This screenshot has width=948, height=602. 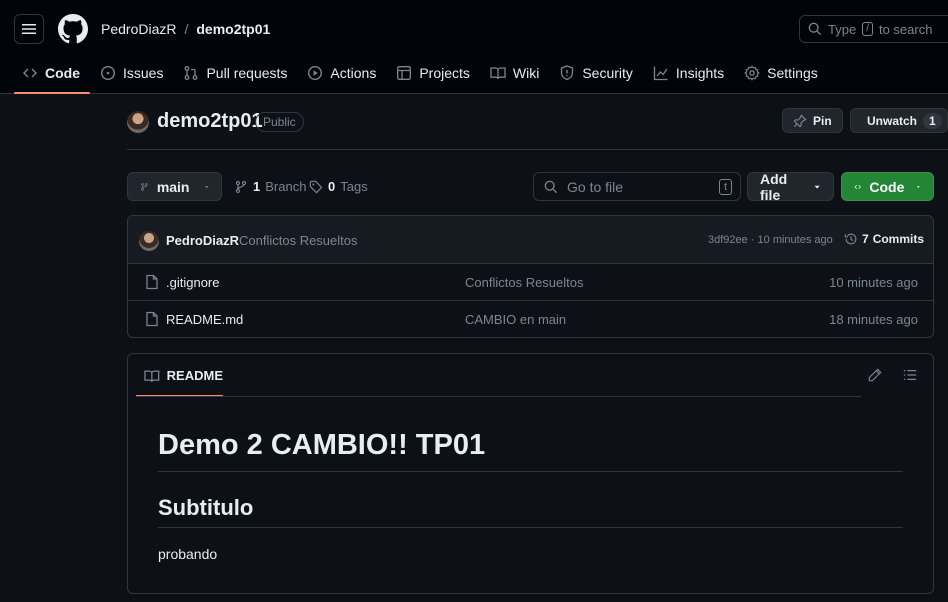 What do you see at coordinates (873, 282) in the screenshot?
I see `file-time: 10 minutes ago` at bounding box center [873, 282].